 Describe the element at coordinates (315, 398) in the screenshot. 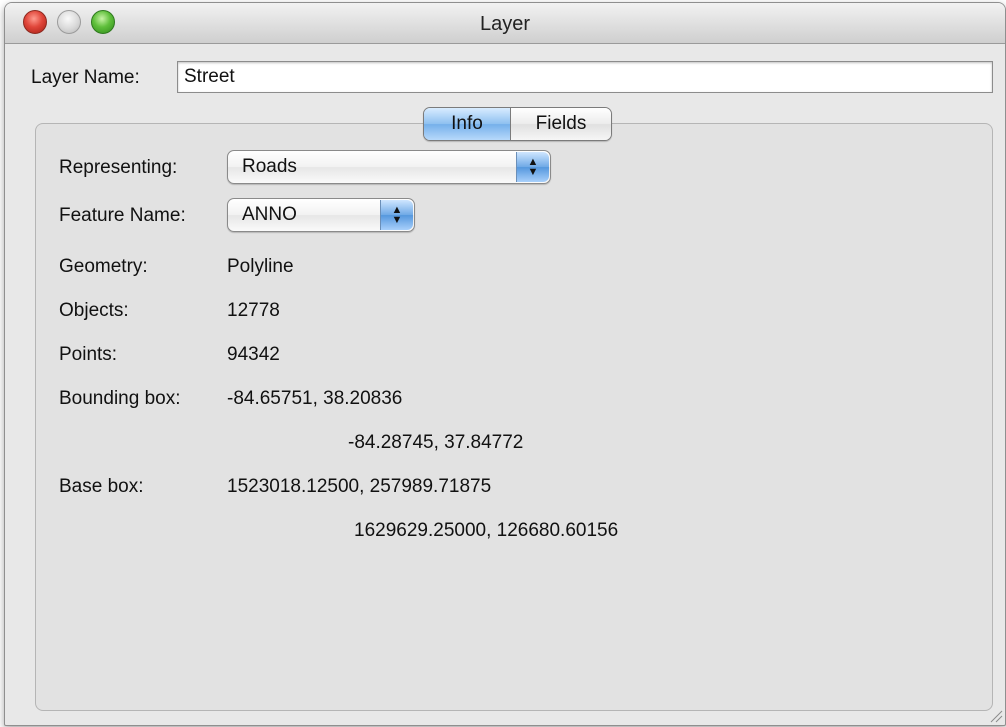

I see `bounding-box-value-1: -84.65751, 38.20836` at that location.